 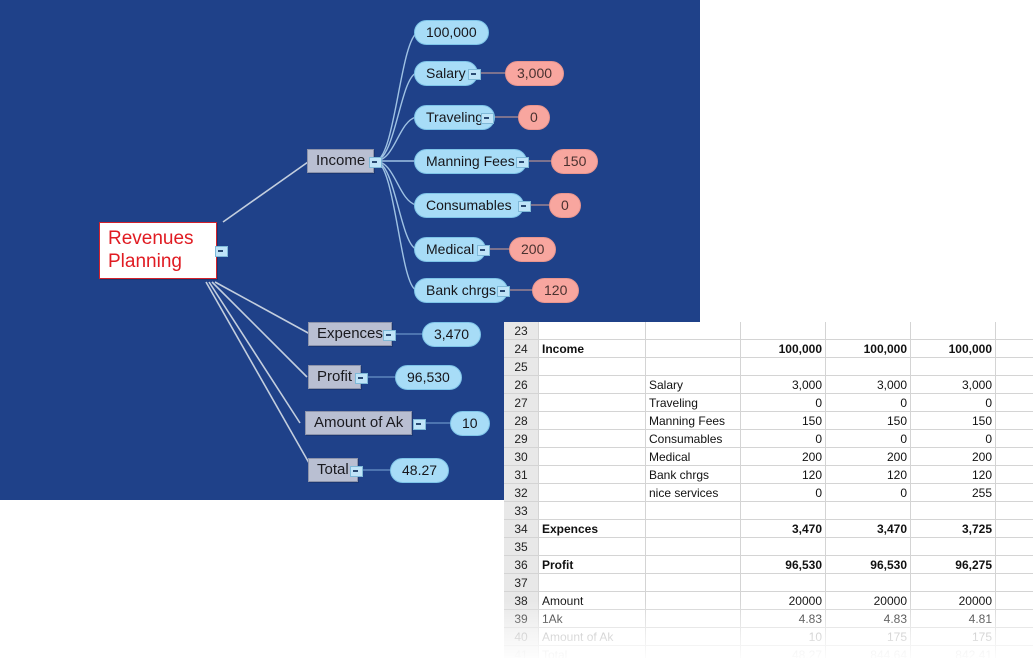 What do you see at coordinates (693, 384) in the screenshot?
I see `cell-item: Salary` at bounding box center [693, 384].